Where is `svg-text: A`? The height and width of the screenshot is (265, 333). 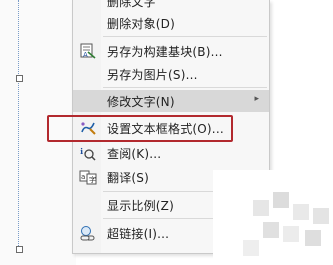
svg-text: A is located at coordinates (85, 55).